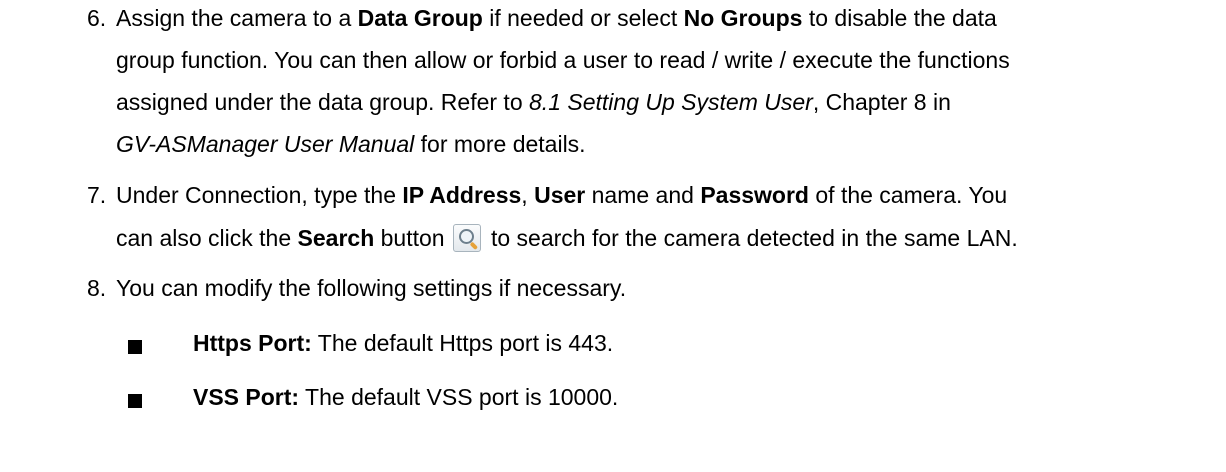 The image size is (1226, 472). Describe the element at coordinates (908, 195) in the screenshot. I see `text: of the camera. You` at that location.